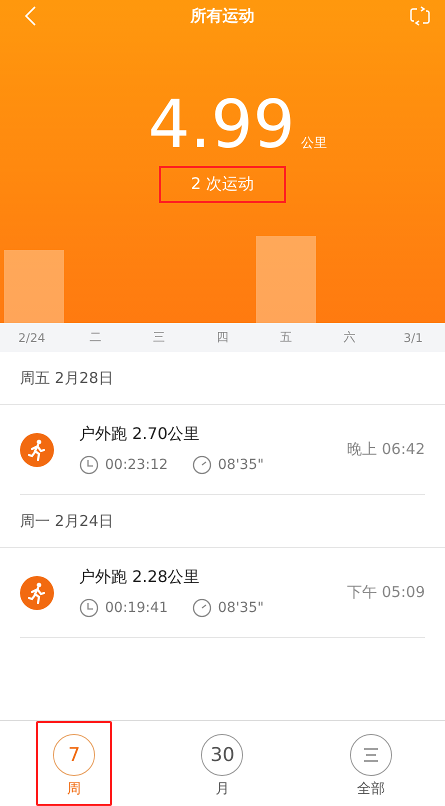 The image size is (445, 806). What do you see at coordinates (140, 434) in the screenshot?
I see `workout-title: 户外跑 2.70公里` at bounding box center [140, 434].